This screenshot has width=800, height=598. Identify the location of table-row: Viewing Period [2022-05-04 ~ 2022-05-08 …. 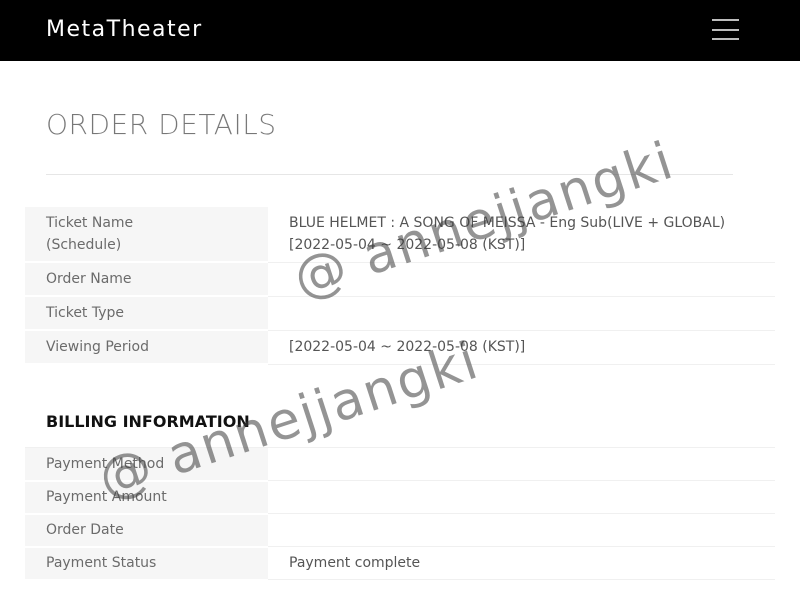
(400, 347).